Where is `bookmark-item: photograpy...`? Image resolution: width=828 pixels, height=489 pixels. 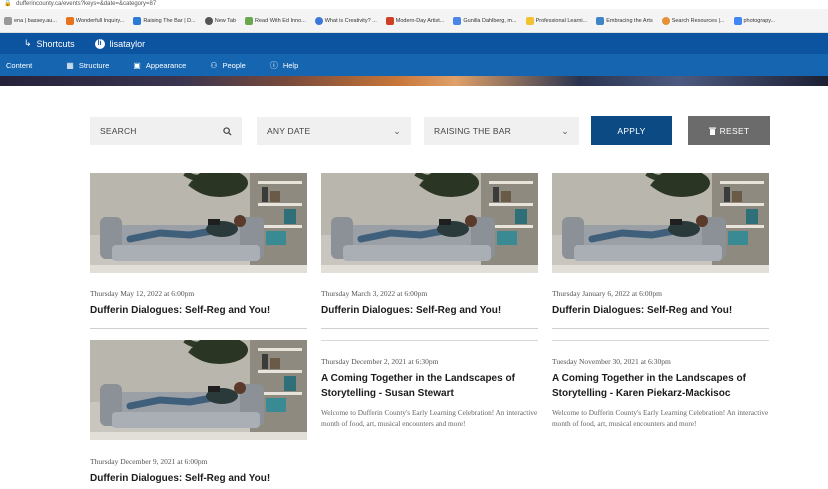 bookmark-item: photograpy... is located at coordinates (754, 20).